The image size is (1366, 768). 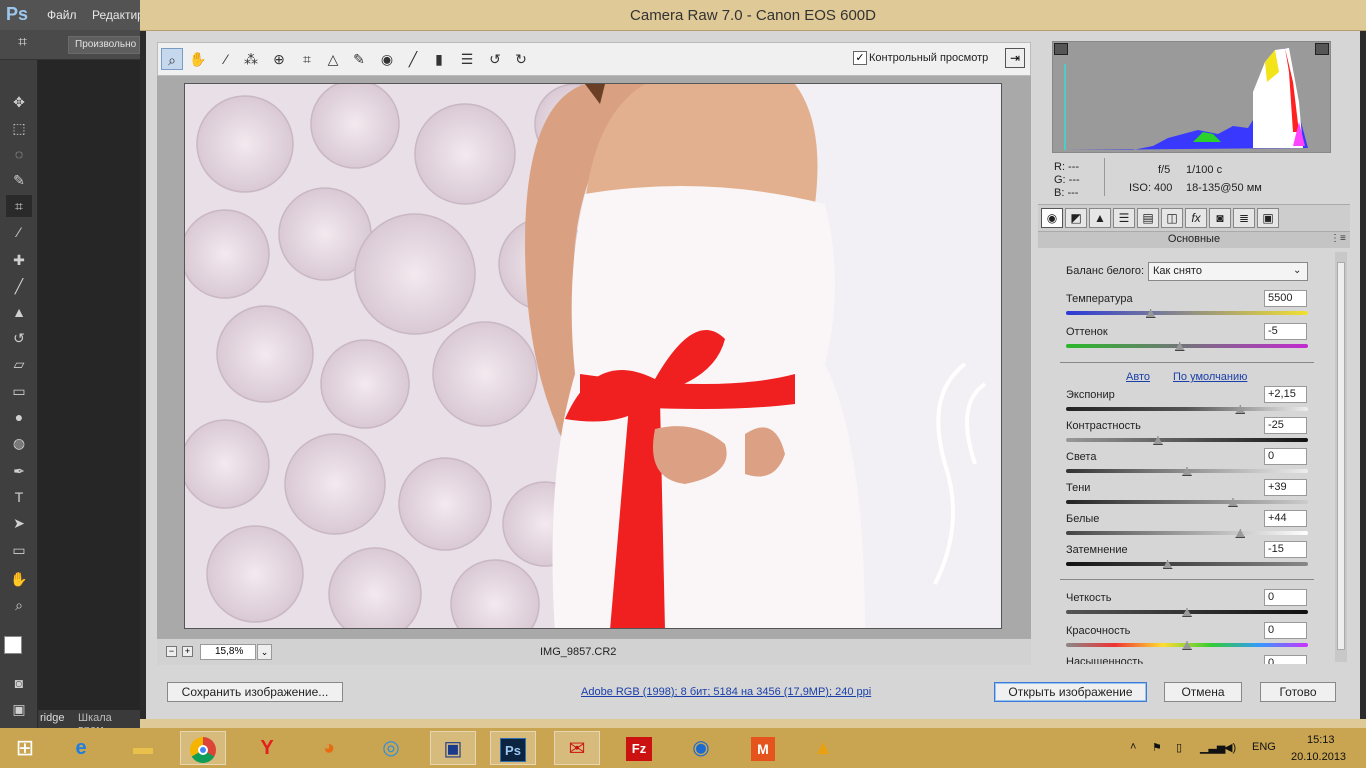 I want to click on volume-icon: ◀), so click(x=1230, y=747).